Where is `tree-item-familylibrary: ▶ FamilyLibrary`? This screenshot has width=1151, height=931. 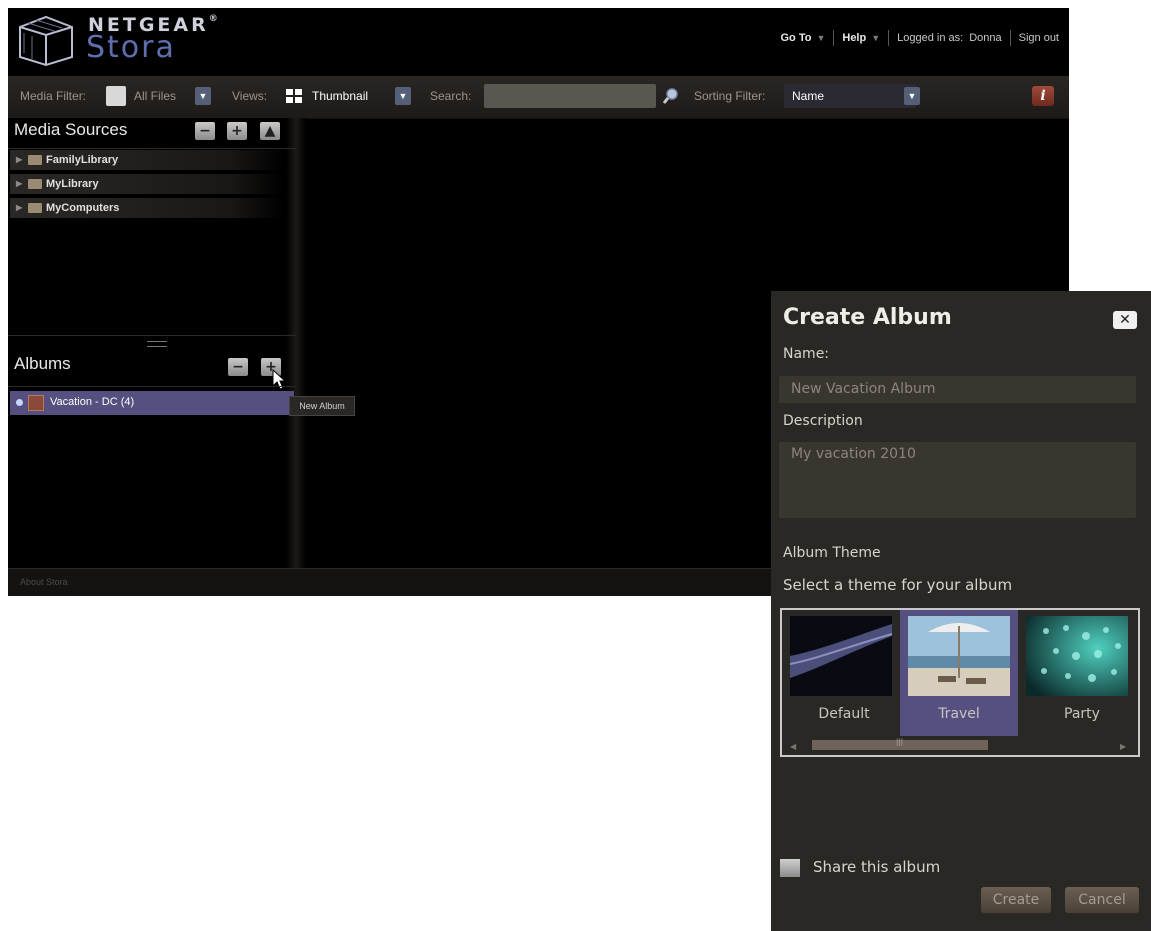
tree-item-familylibrary: ▶ FamilyLibrary is located at coordinates (147, 160).